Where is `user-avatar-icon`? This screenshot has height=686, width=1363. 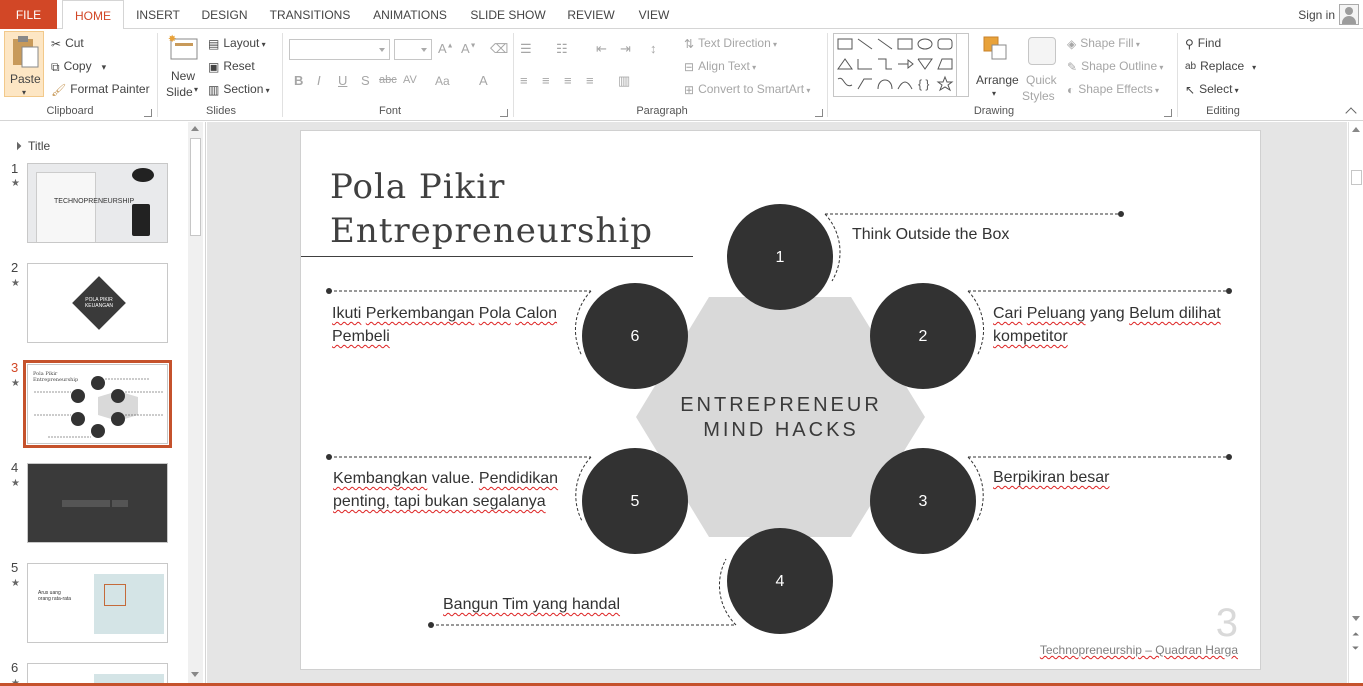
user-avatar-icon is located at coordinates (1349, 14).